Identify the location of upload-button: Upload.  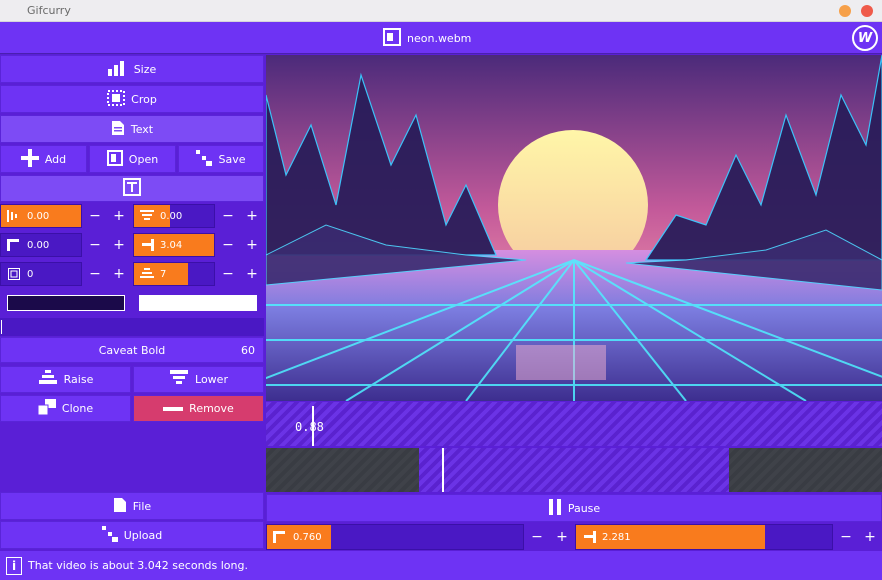
(132, 535).